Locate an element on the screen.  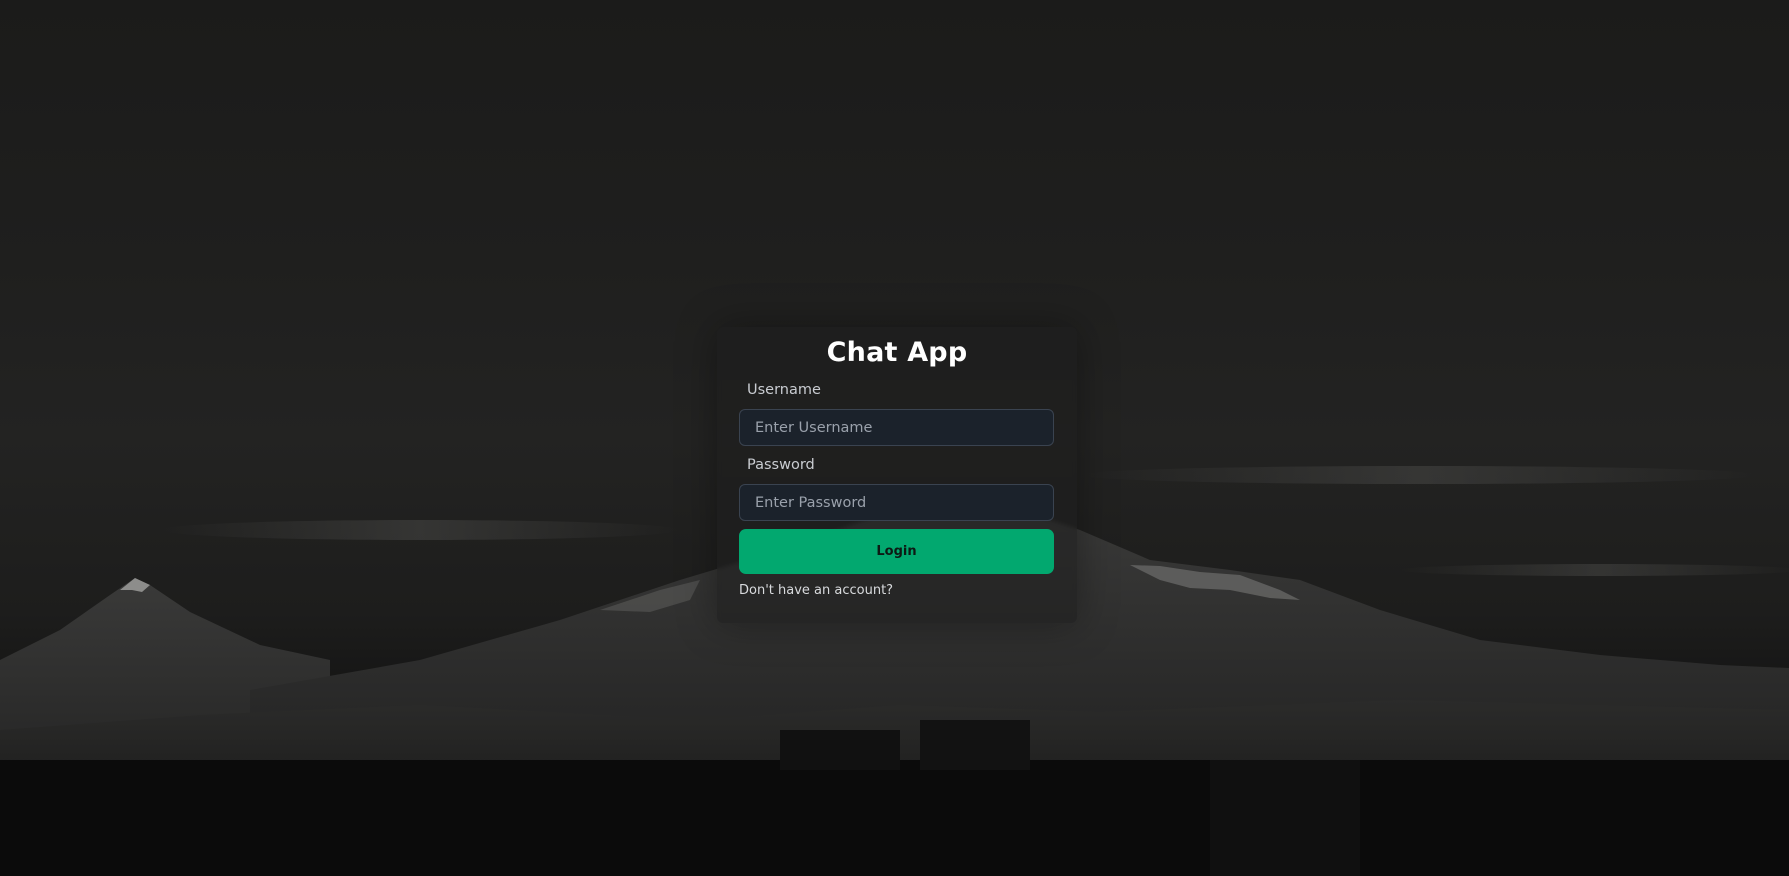
password-label: Password is located at coordinates (781, 465).